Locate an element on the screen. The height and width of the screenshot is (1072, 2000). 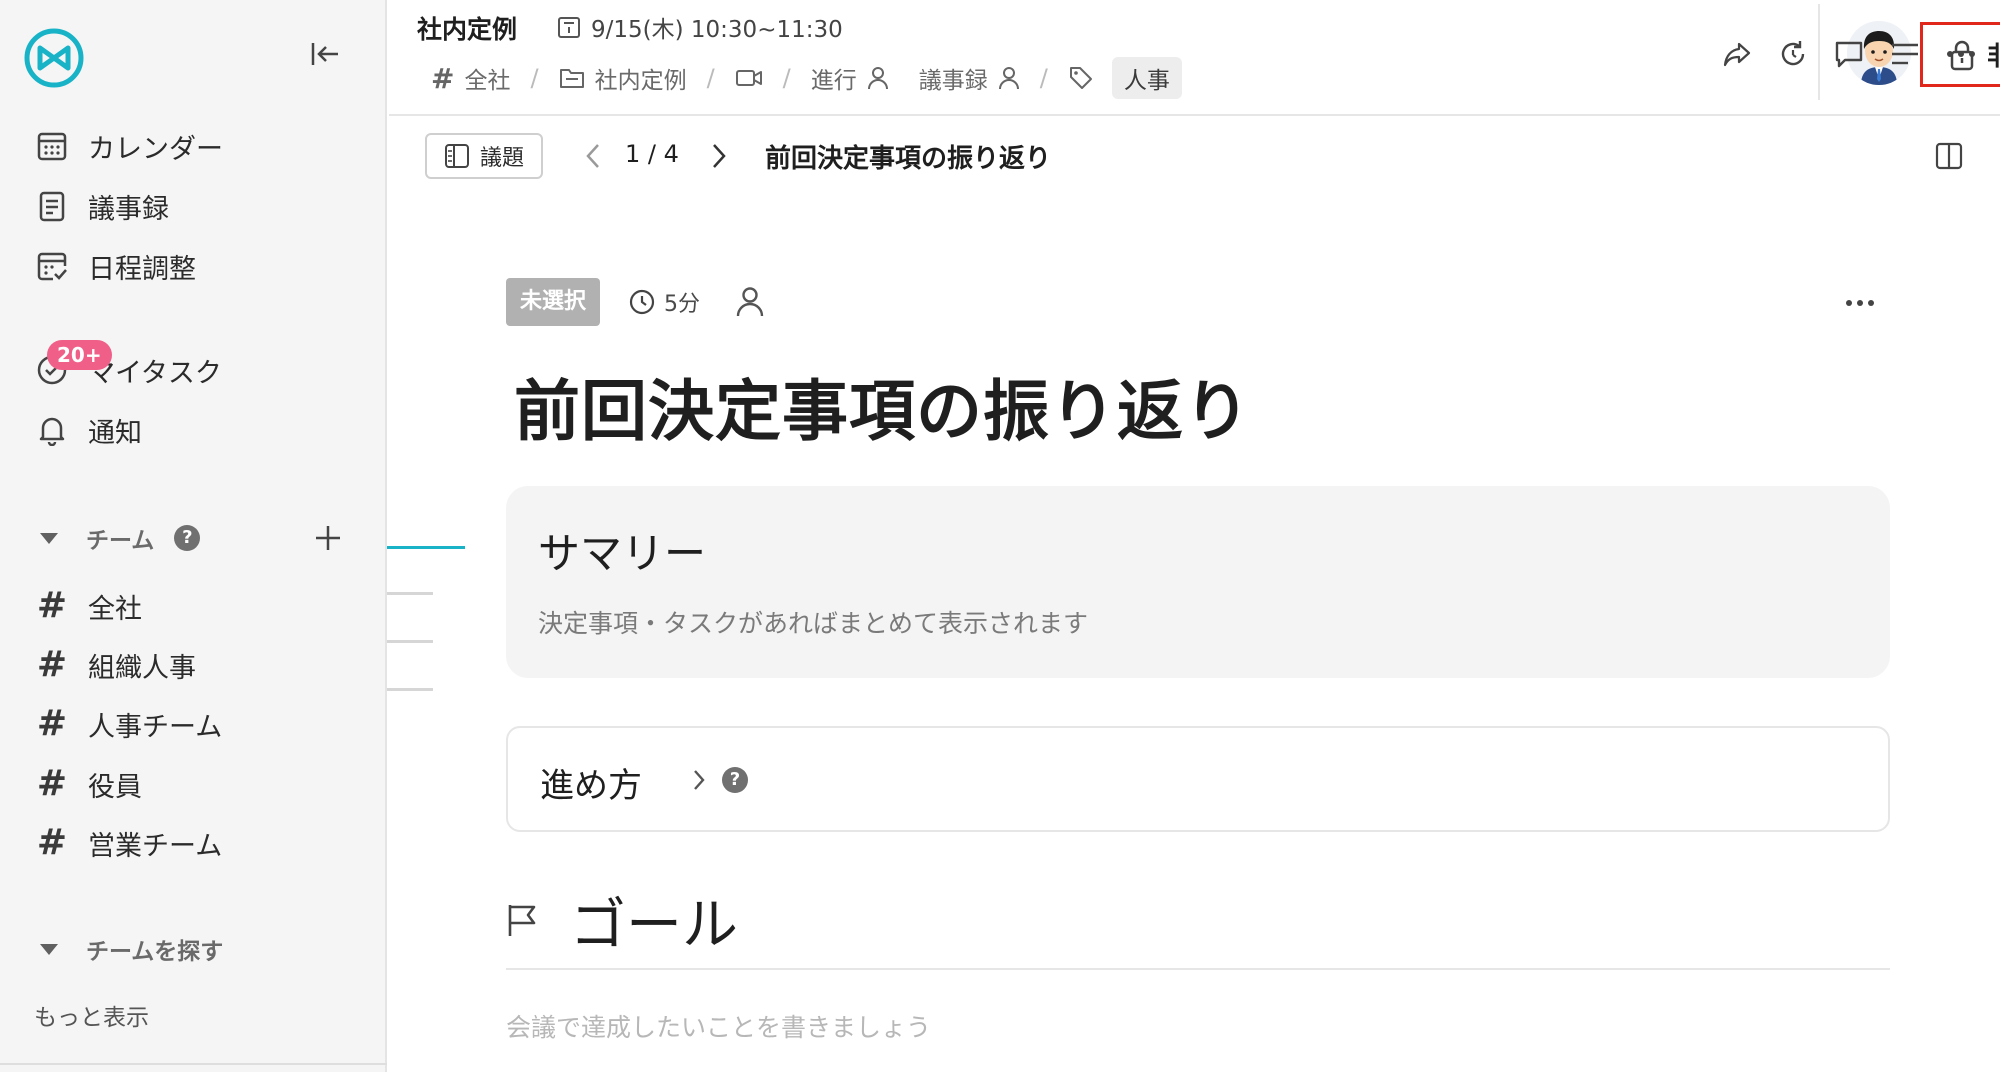
folder-icon is located at coordinates (572, 78).